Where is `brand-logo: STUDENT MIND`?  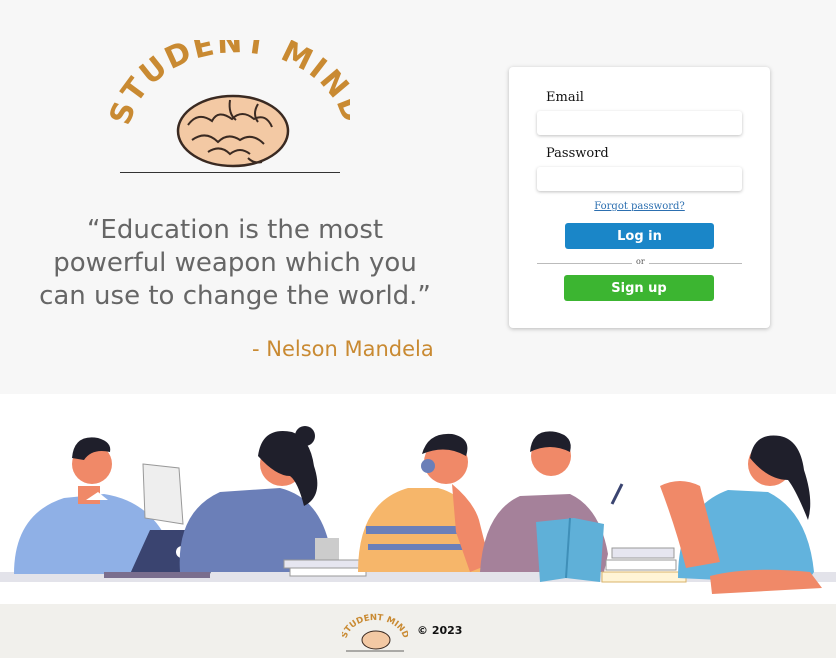 brand-logo: STUDENT MIND is located at coordinates (236, 100).